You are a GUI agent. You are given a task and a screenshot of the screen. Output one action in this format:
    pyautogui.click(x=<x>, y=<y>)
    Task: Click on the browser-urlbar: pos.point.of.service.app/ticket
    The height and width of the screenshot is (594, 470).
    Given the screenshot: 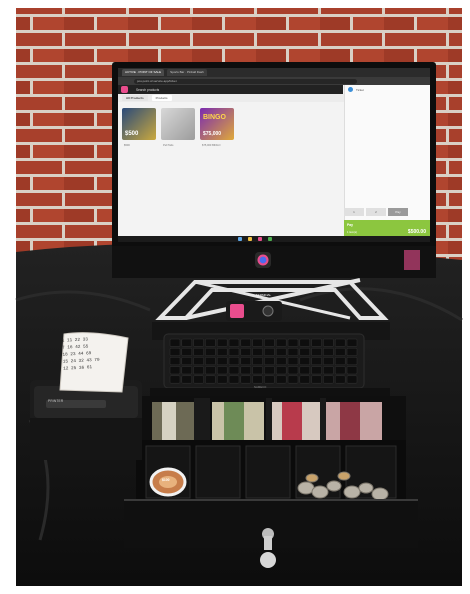 What is the action you would take?
    pyautogui.click(x=274, y=81)
    